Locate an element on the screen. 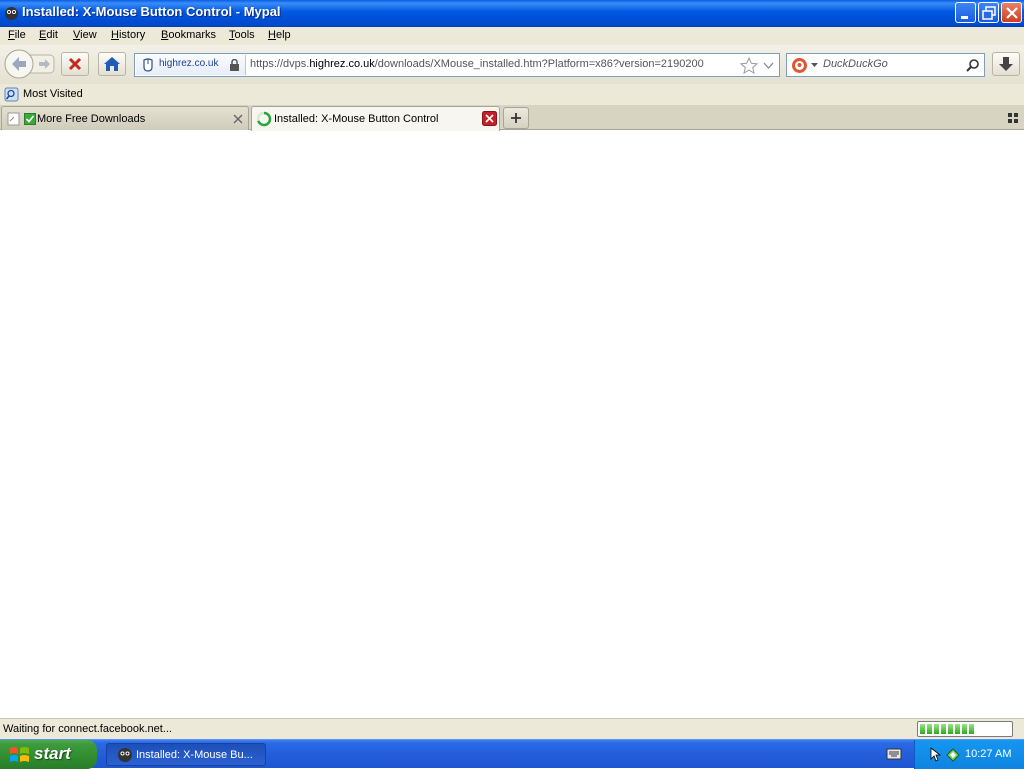 The image size is (1024, 769). most-visited-label: Most Visited is located at coordinates (53, 94).